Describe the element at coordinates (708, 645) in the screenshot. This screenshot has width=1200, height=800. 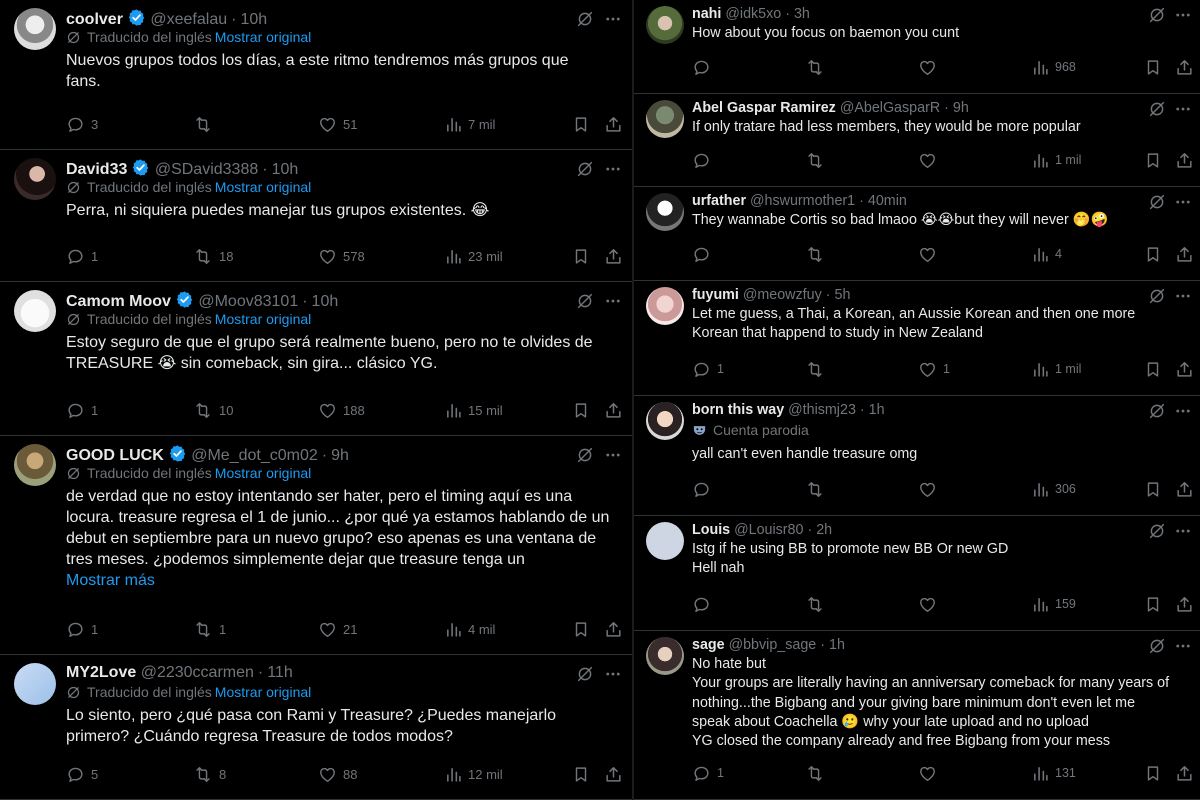
I see `display-name: sage` at that location.